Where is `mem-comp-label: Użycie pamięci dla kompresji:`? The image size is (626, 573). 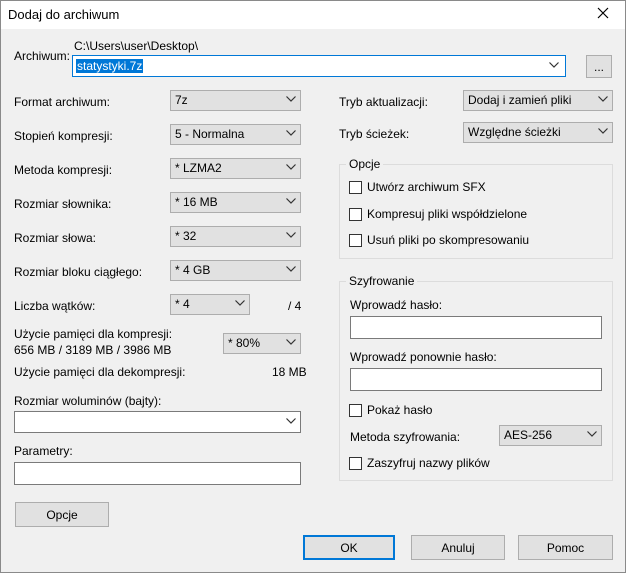
mem-comp-label: Użycie pamięci dla kompresji: is located at coordinates (93, 334).